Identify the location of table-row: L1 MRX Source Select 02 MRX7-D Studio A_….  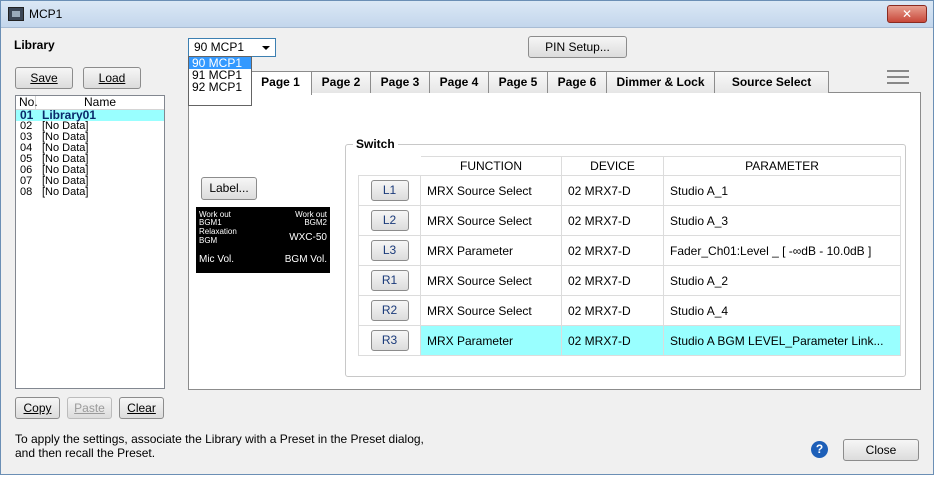
(629, 190).